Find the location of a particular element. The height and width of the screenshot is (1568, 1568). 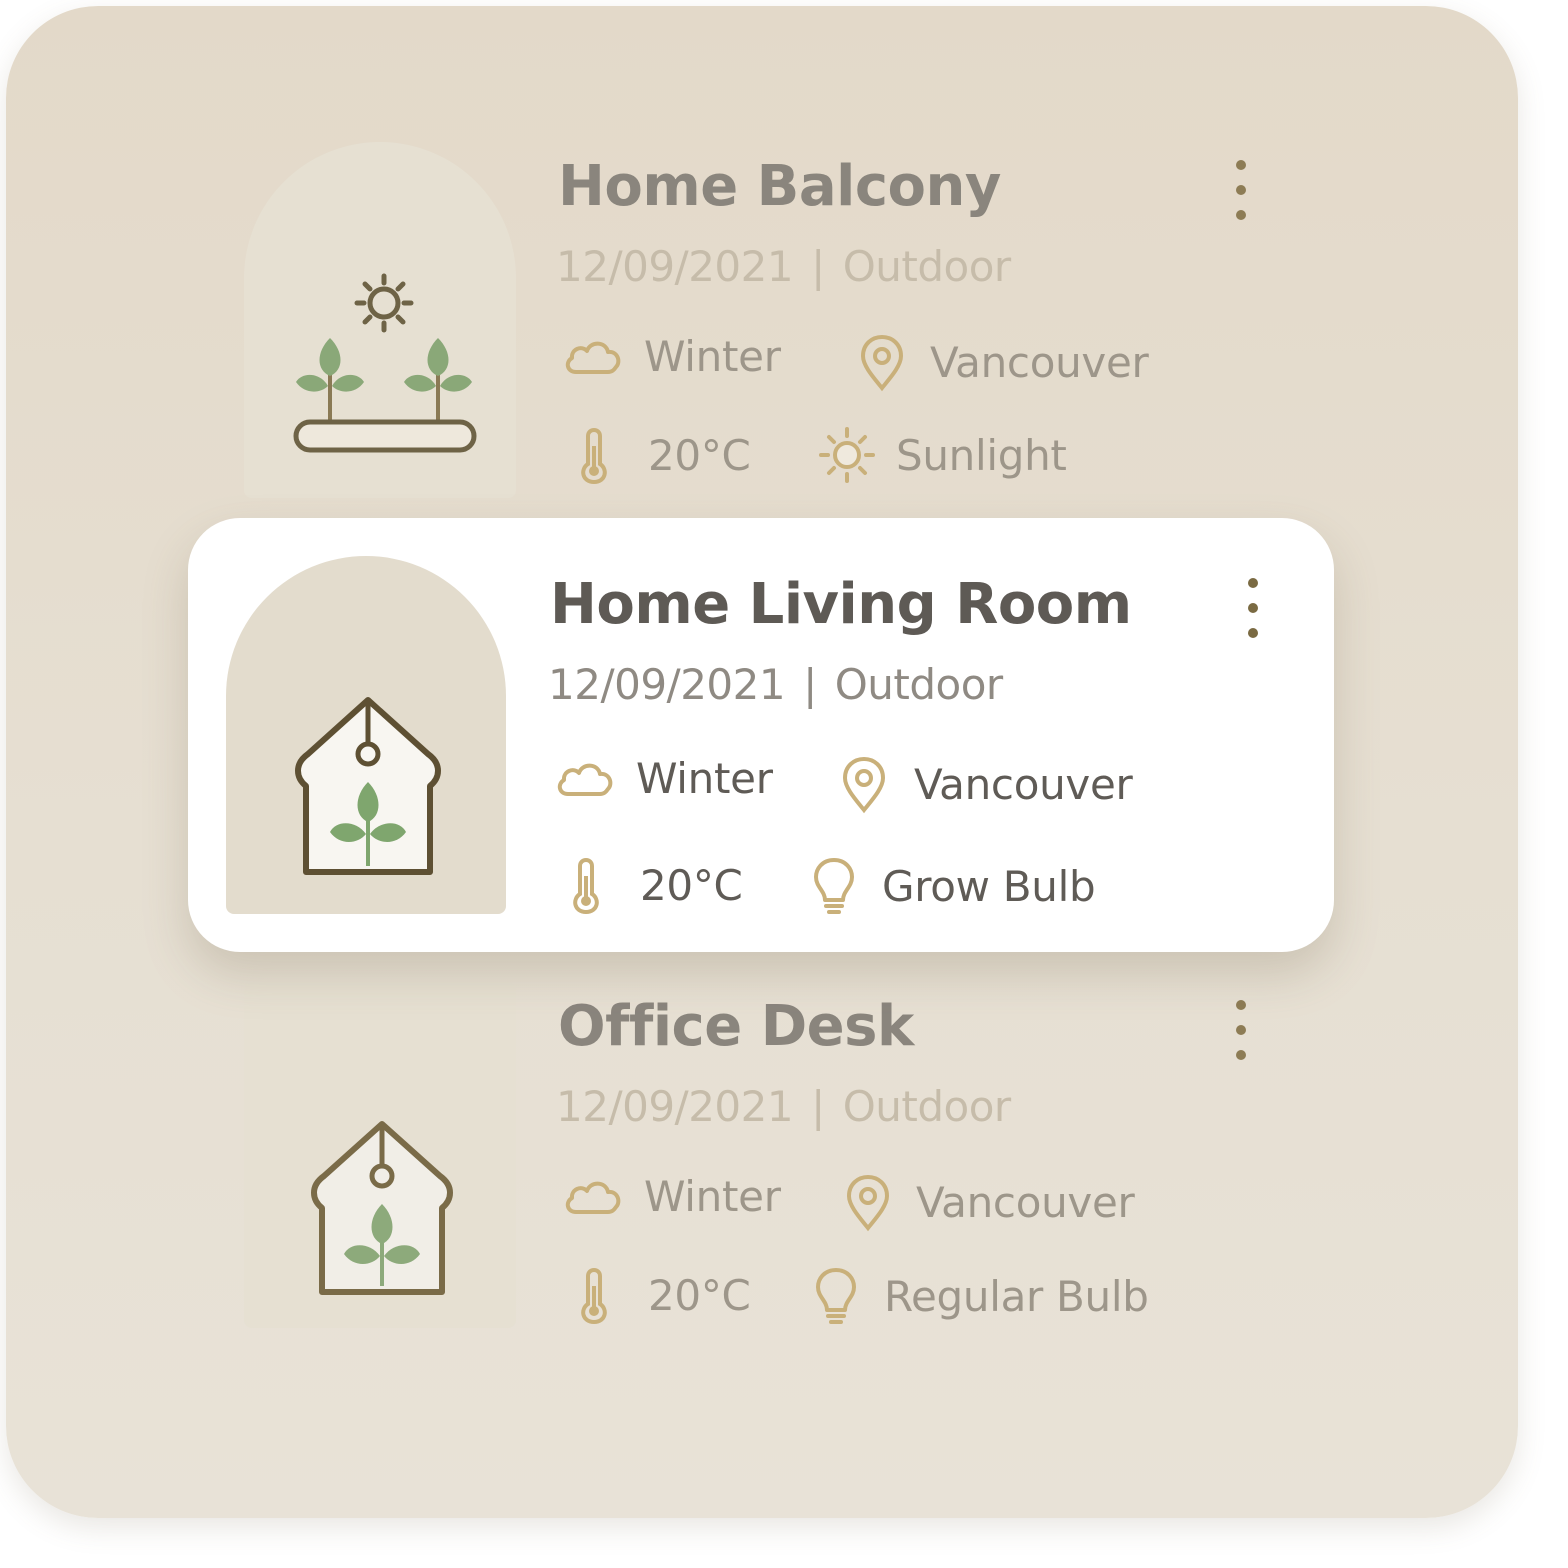

light-label: Regular Bulb is located at coordinates (1016, 1296).